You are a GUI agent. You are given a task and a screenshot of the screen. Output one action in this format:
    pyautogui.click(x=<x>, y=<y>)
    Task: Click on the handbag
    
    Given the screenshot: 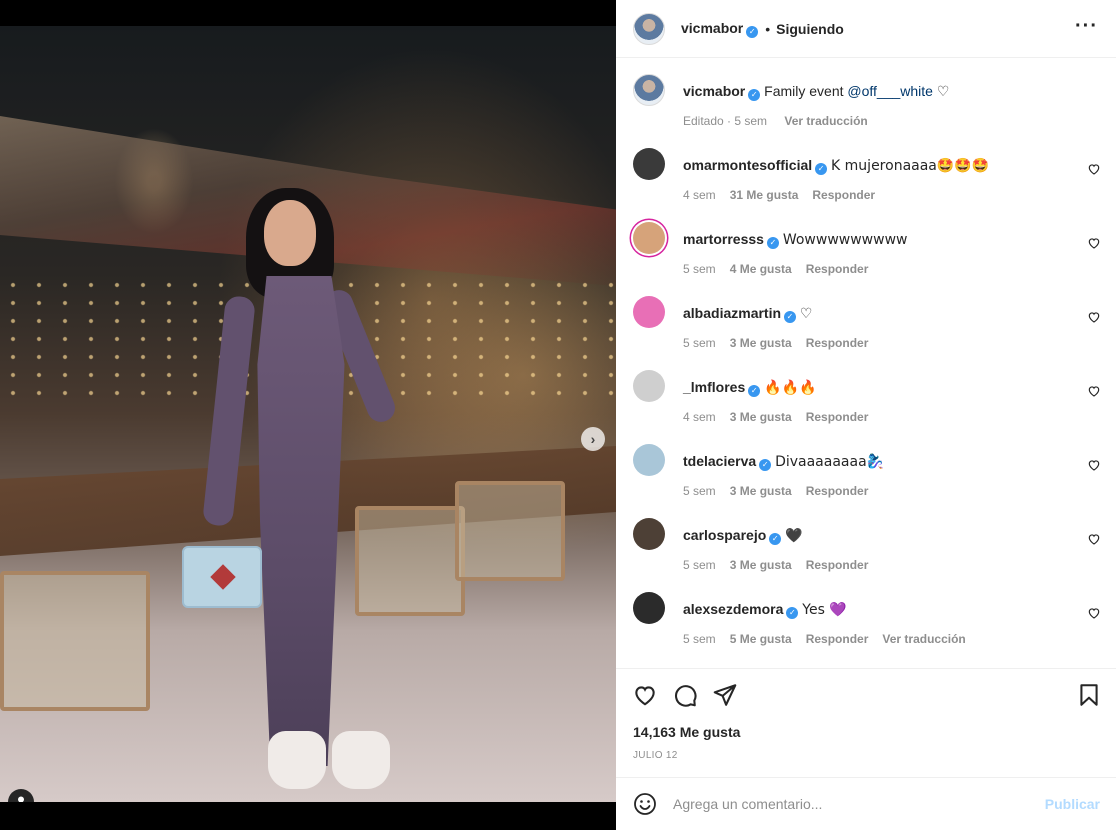 What is the action you would take?
    pyautogui.click(x=222, y=577)
    